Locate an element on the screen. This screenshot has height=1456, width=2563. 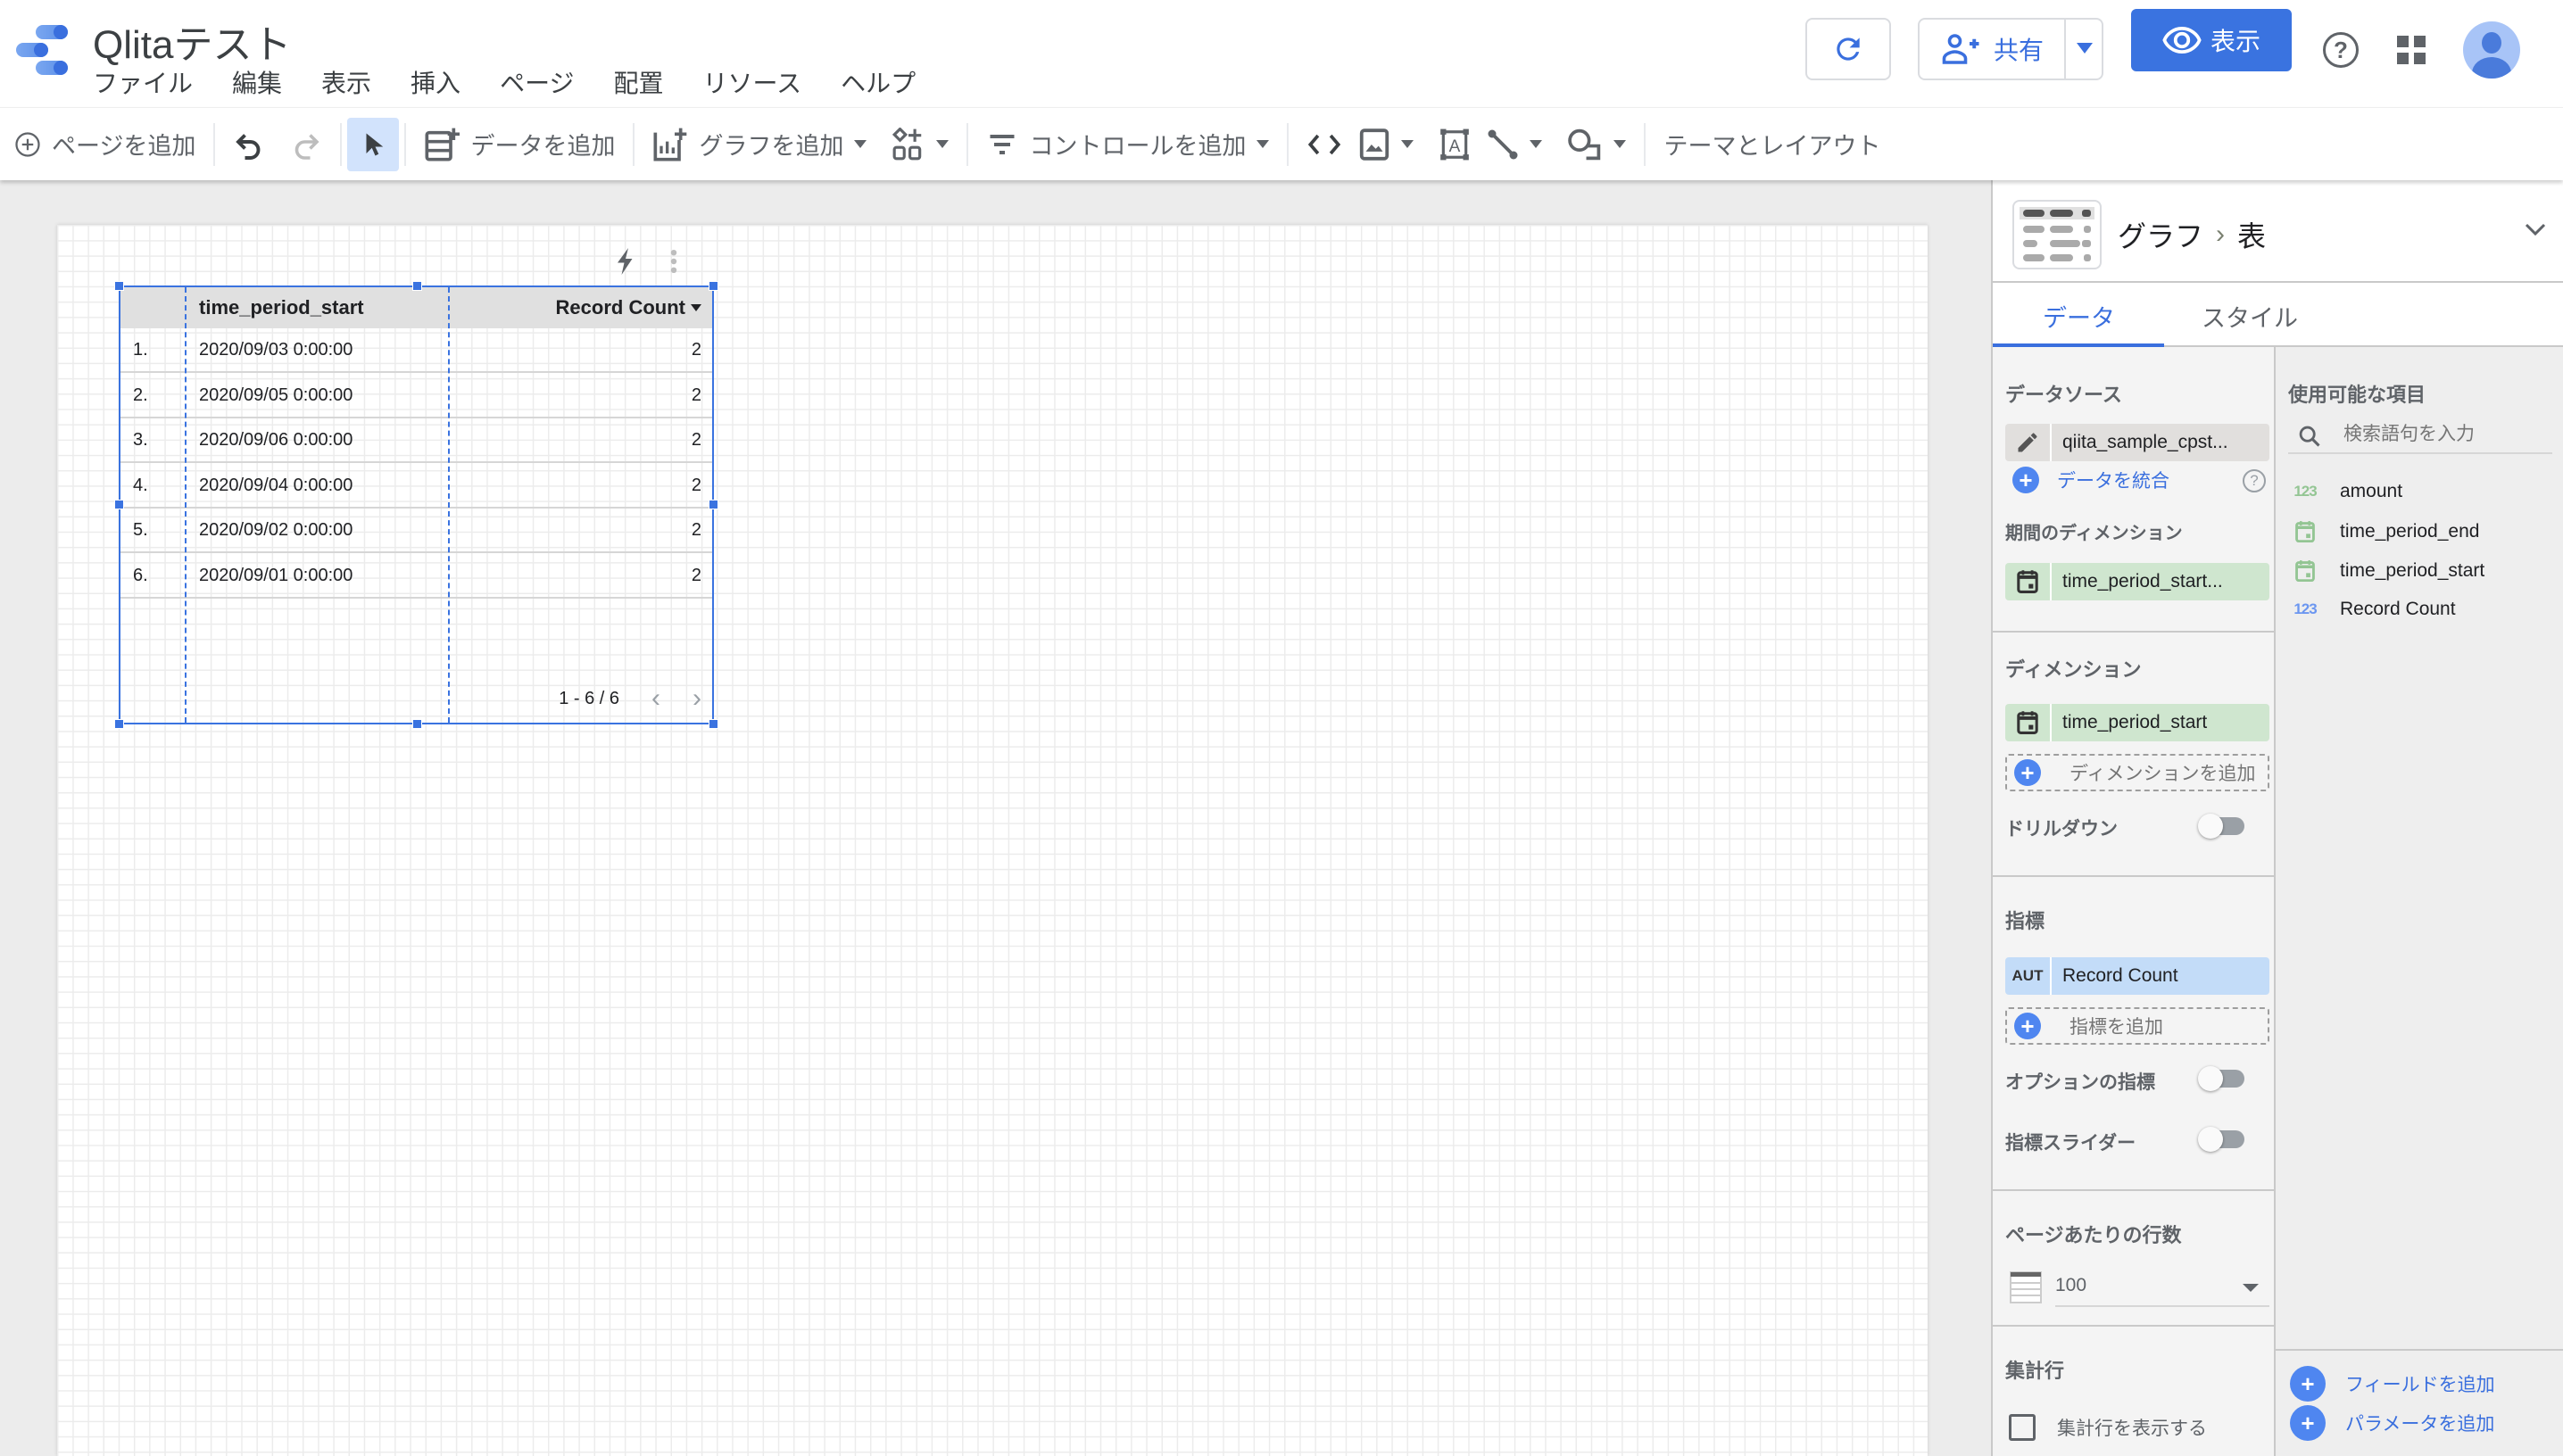
data-studio-logo-icon is located at coordinates (43, 50).